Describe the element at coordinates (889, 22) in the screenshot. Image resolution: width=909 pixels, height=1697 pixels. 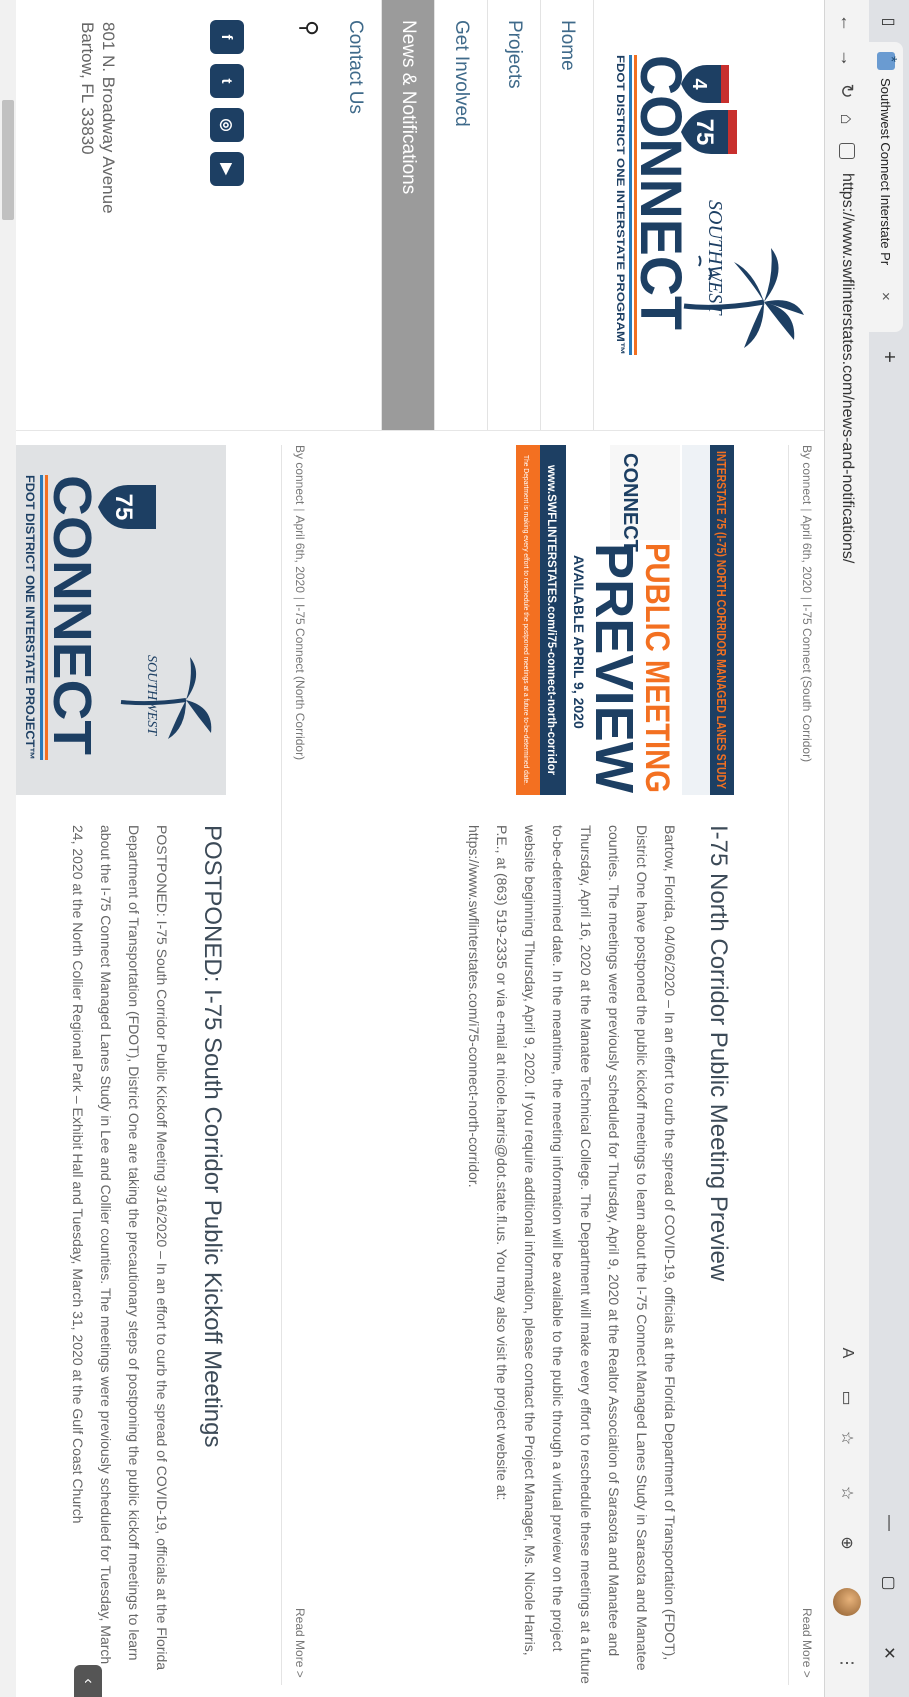
I see `sidebar-toggle-icon: ▯` at that location.